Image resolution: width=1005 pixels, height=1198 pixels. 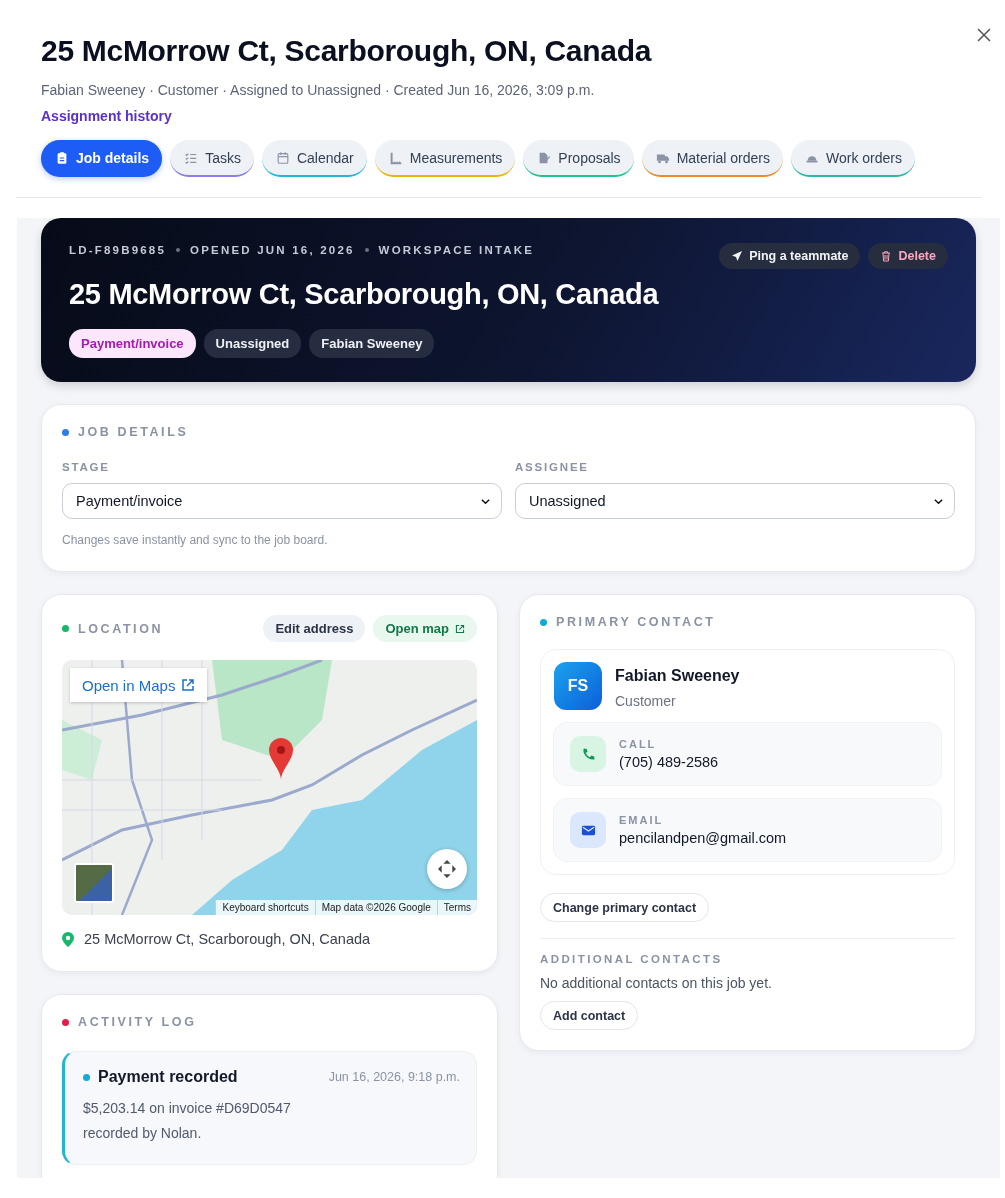 I want to click on section-heading: ACTIVITY LOG, so click(x=137, y=1022).